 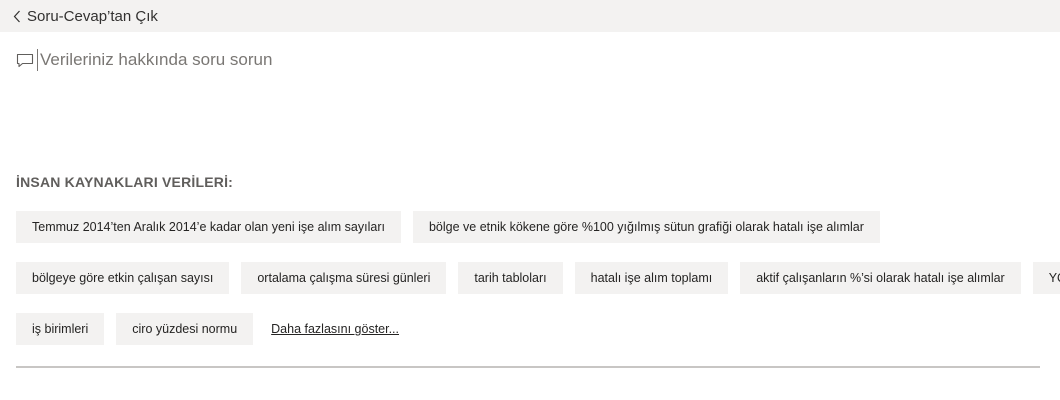 I want to click on chat-icon, so click(x=25, y=60).